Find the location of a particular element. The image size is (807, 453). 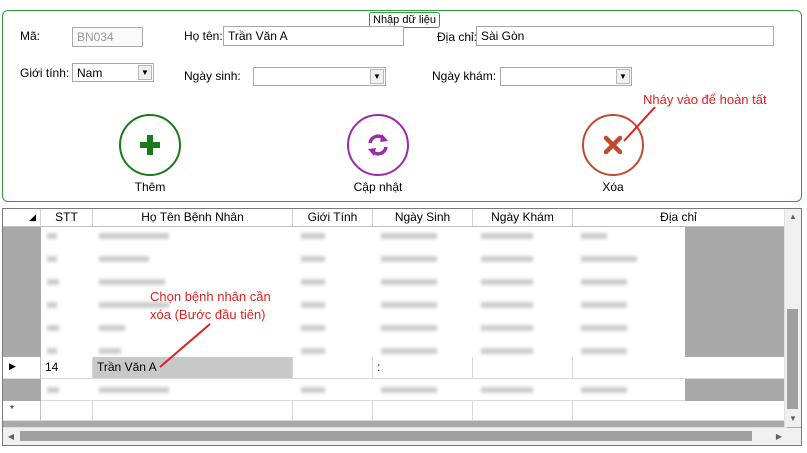

arrow-to-row is located at coordinates (185, 345).